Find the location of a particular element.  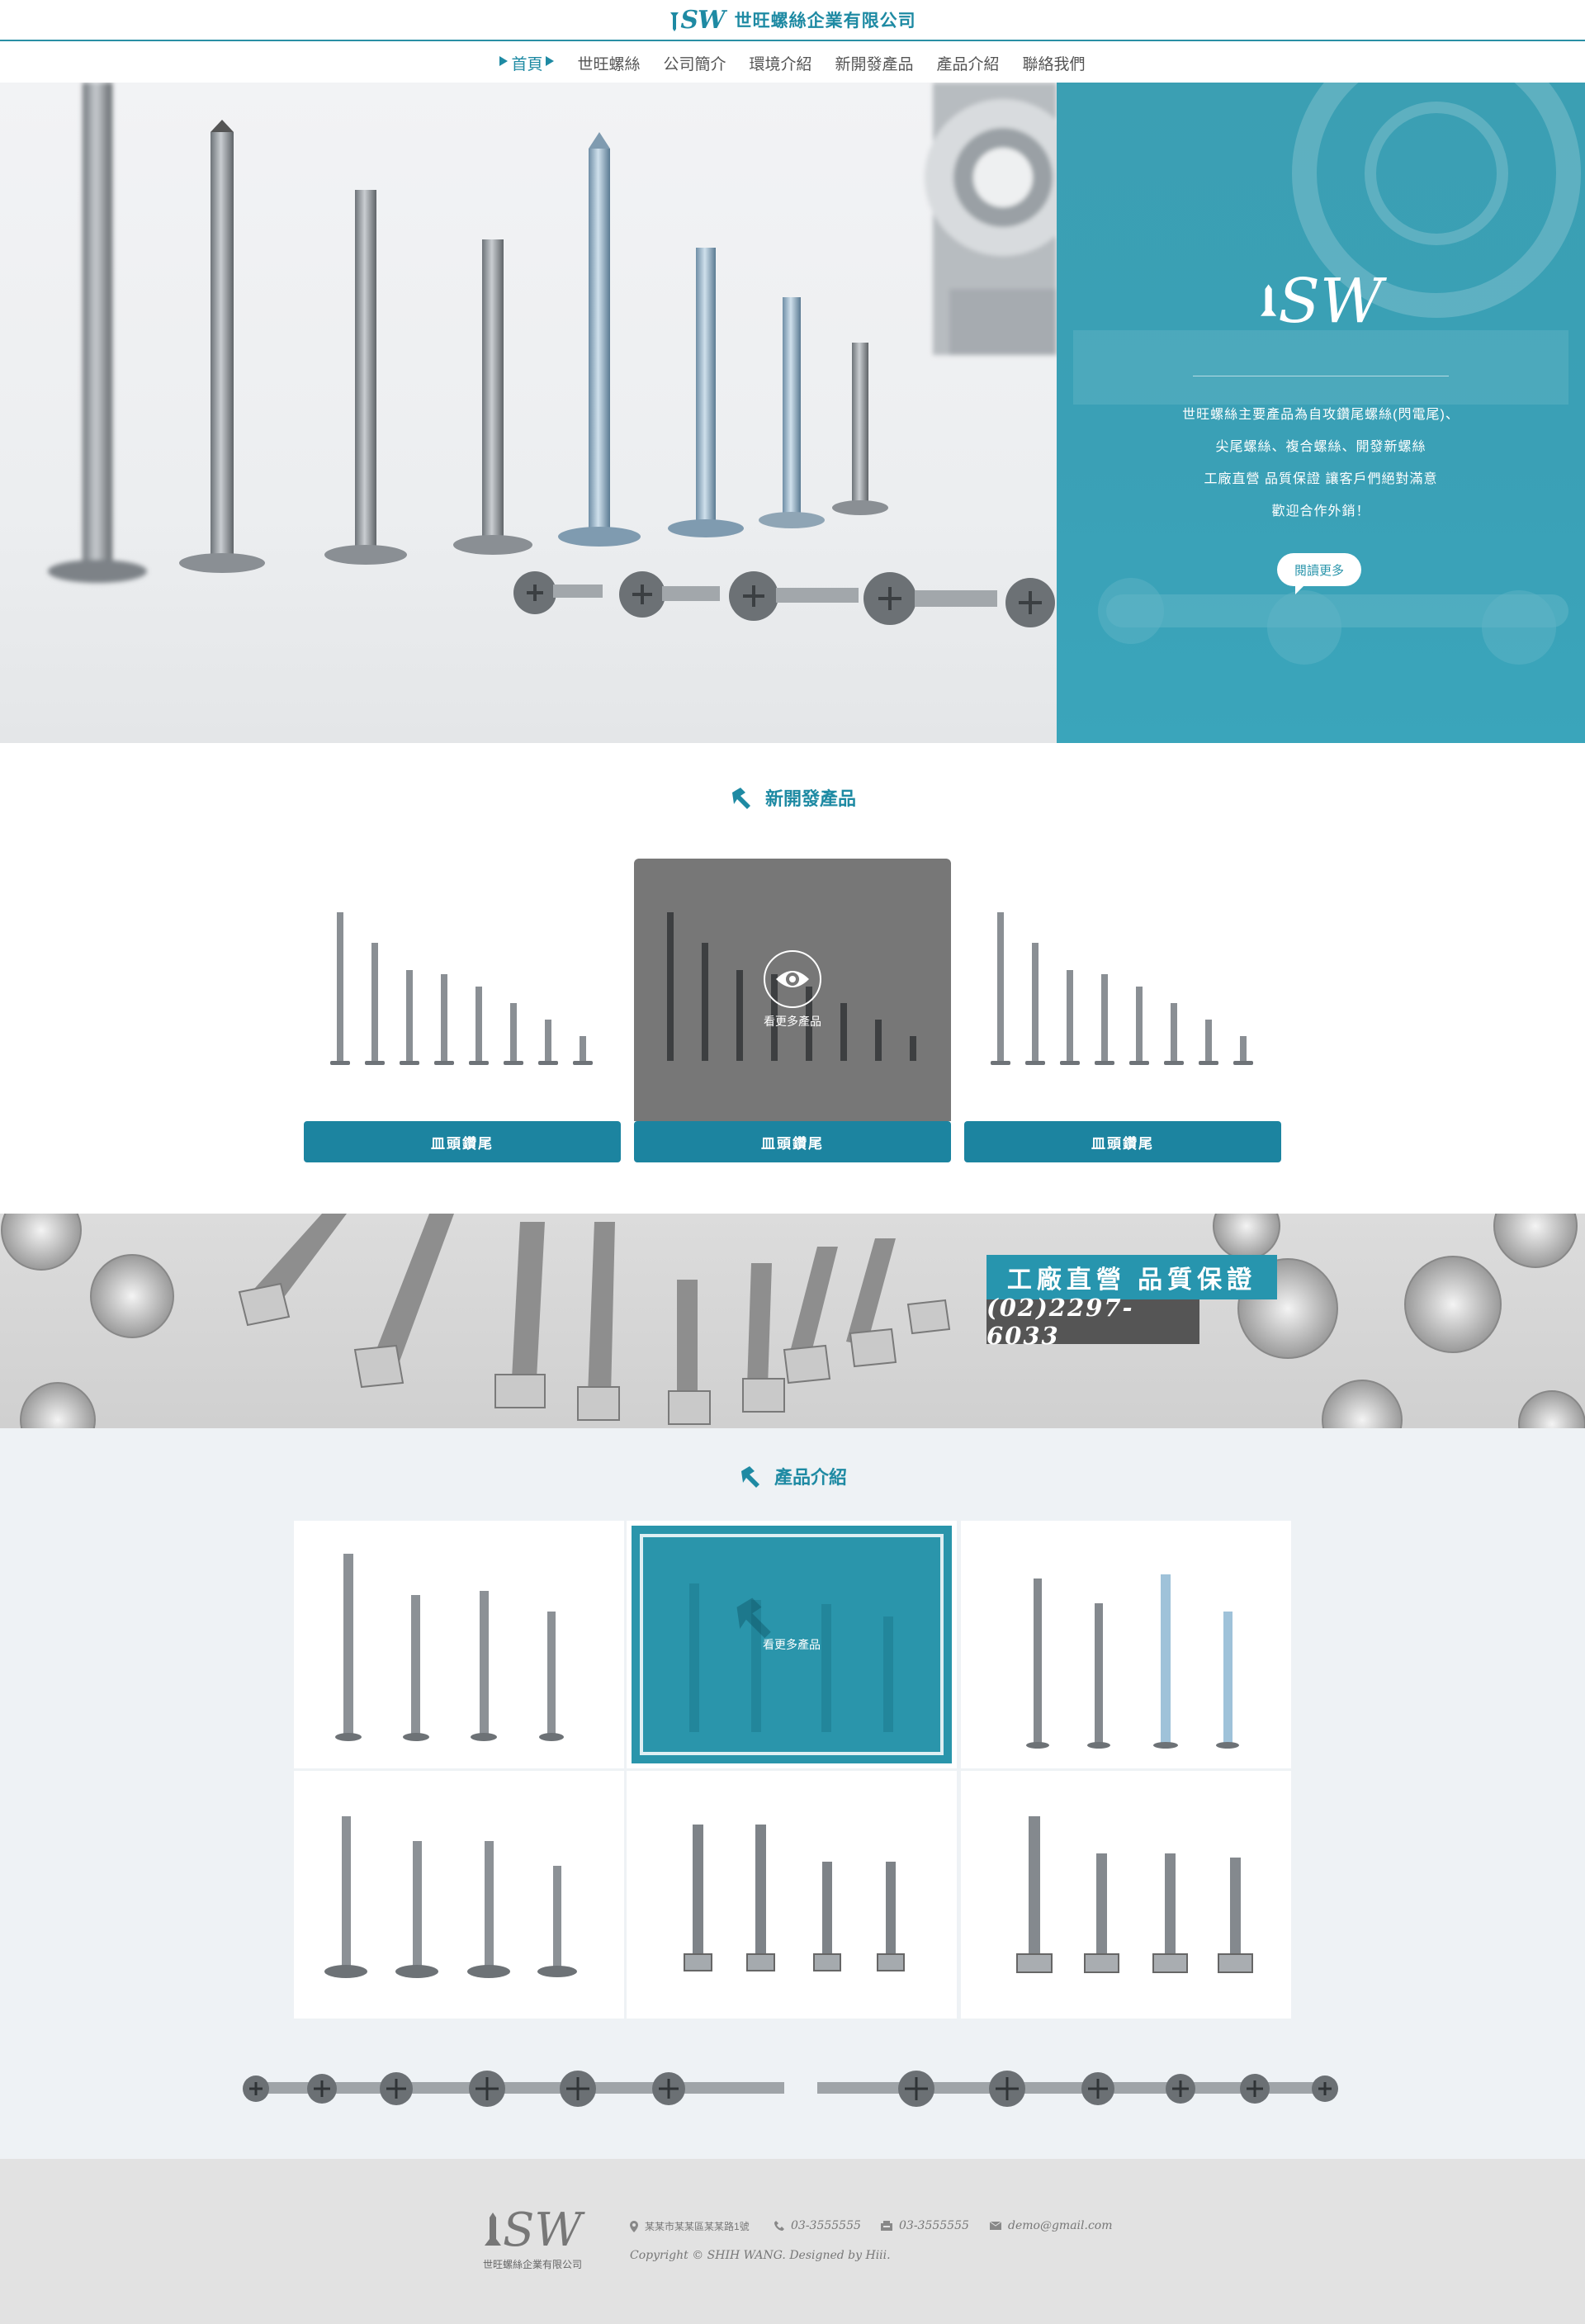

footer-logo-text: SW is located at coordinates (543, 2230).